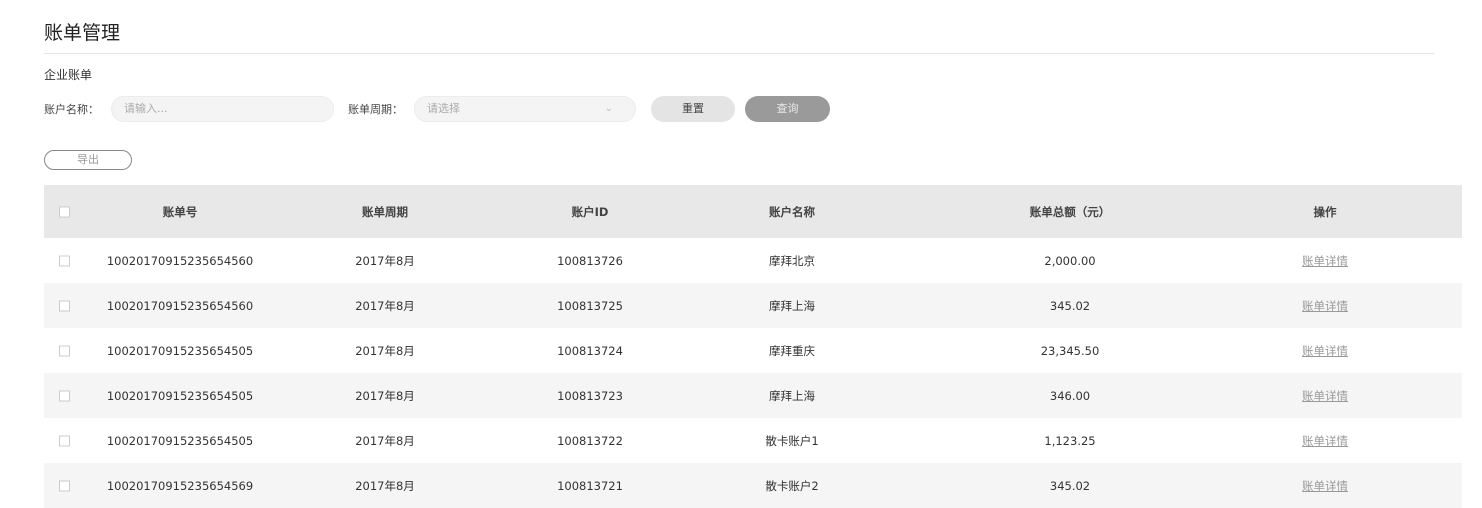 The height and width of the screenshot is (508, 1482). What do you see at coordinates (443, 108) in the screenshot?
I see `period-placeholder: 请选择` at bounding box center [443, 108].